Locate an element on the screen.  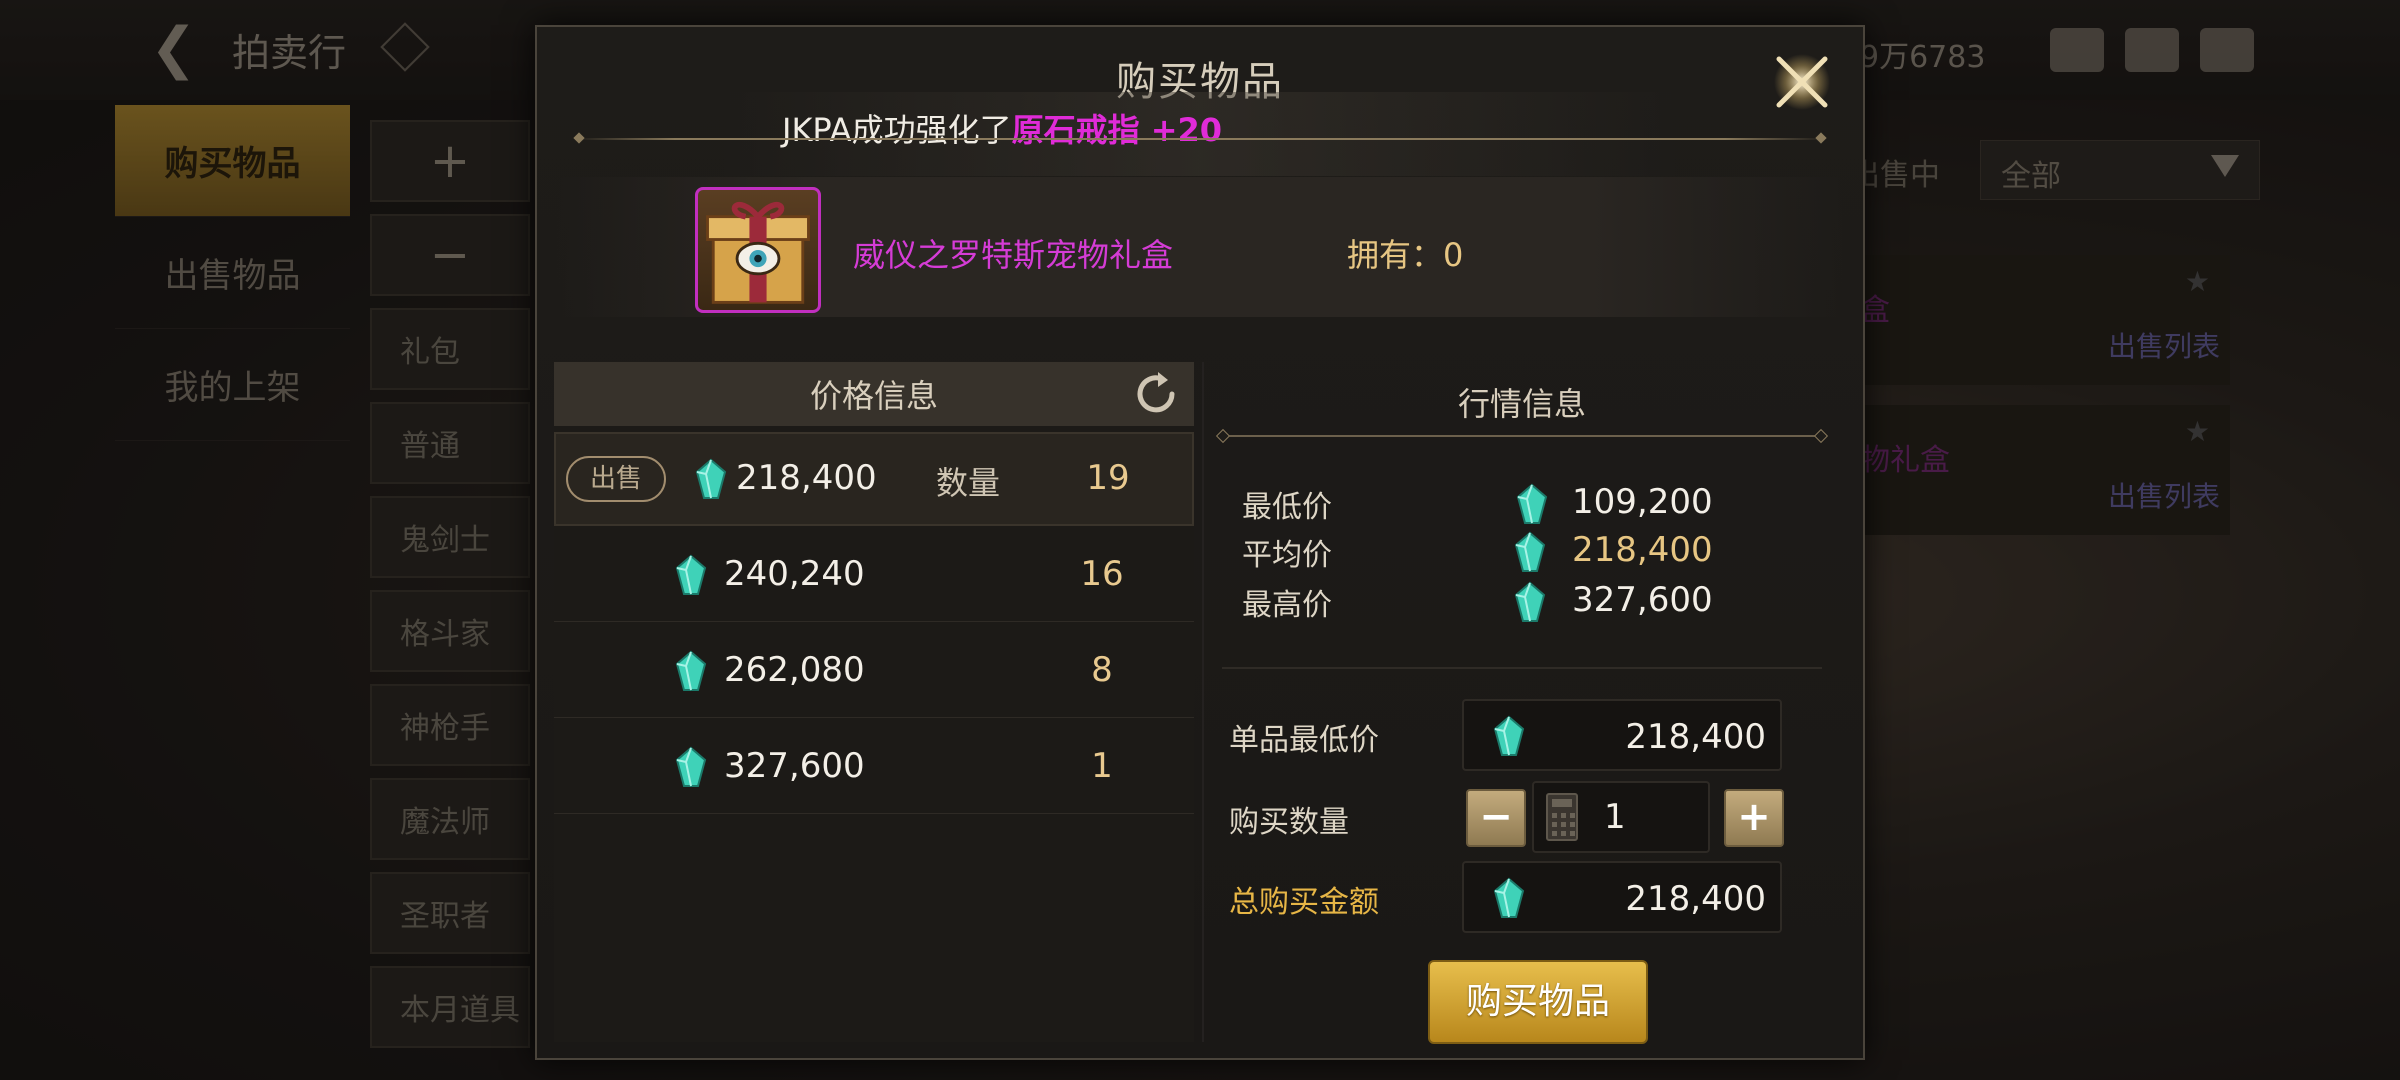
max-price-value: 327,600 is located at coordinates (1642, 600).